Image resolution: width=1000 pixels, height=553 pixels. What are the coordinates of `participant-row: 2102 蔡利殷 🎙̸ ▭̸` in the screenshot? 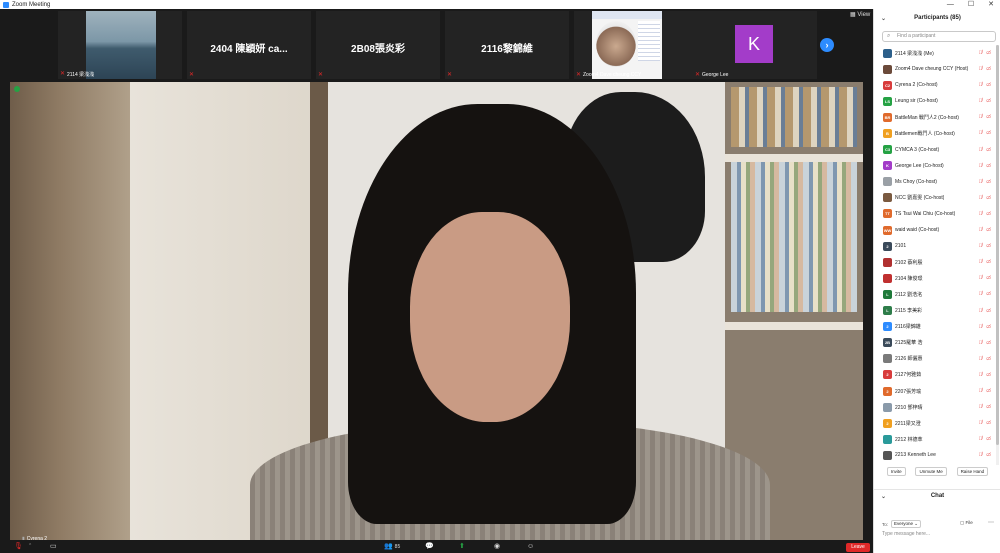 It's located at (937, 262).